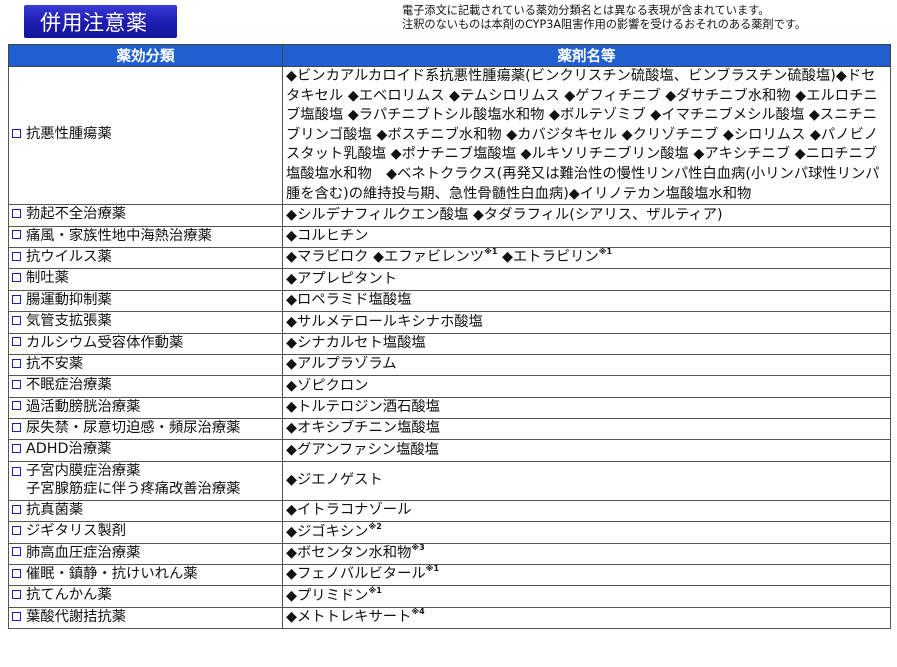 This screenshot has width=897, height=667. What do you see at coordinates (586, 365) in the screenshot?
I see `drugs-cell: ◆アルプラゾラム` at bounding box center [586, 365].